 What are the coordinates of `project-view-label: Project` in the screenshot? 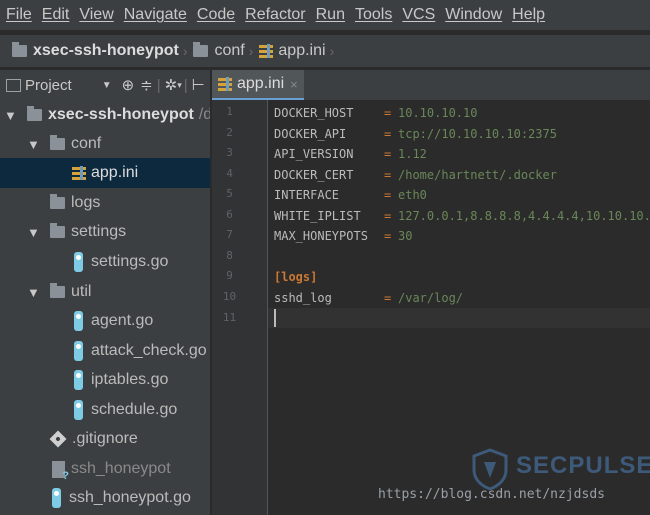 It's located at (48, 85).